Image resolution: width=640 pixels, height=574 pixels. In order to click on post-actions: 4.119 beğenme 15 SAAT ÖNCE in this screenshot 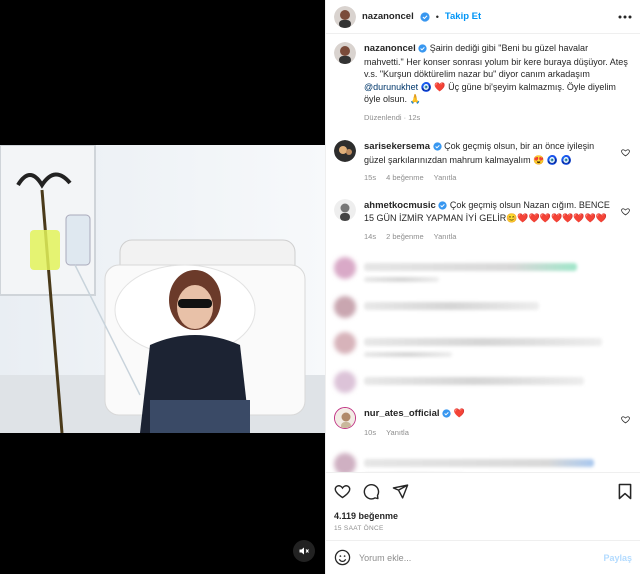, I will do `click(483, 502)`.